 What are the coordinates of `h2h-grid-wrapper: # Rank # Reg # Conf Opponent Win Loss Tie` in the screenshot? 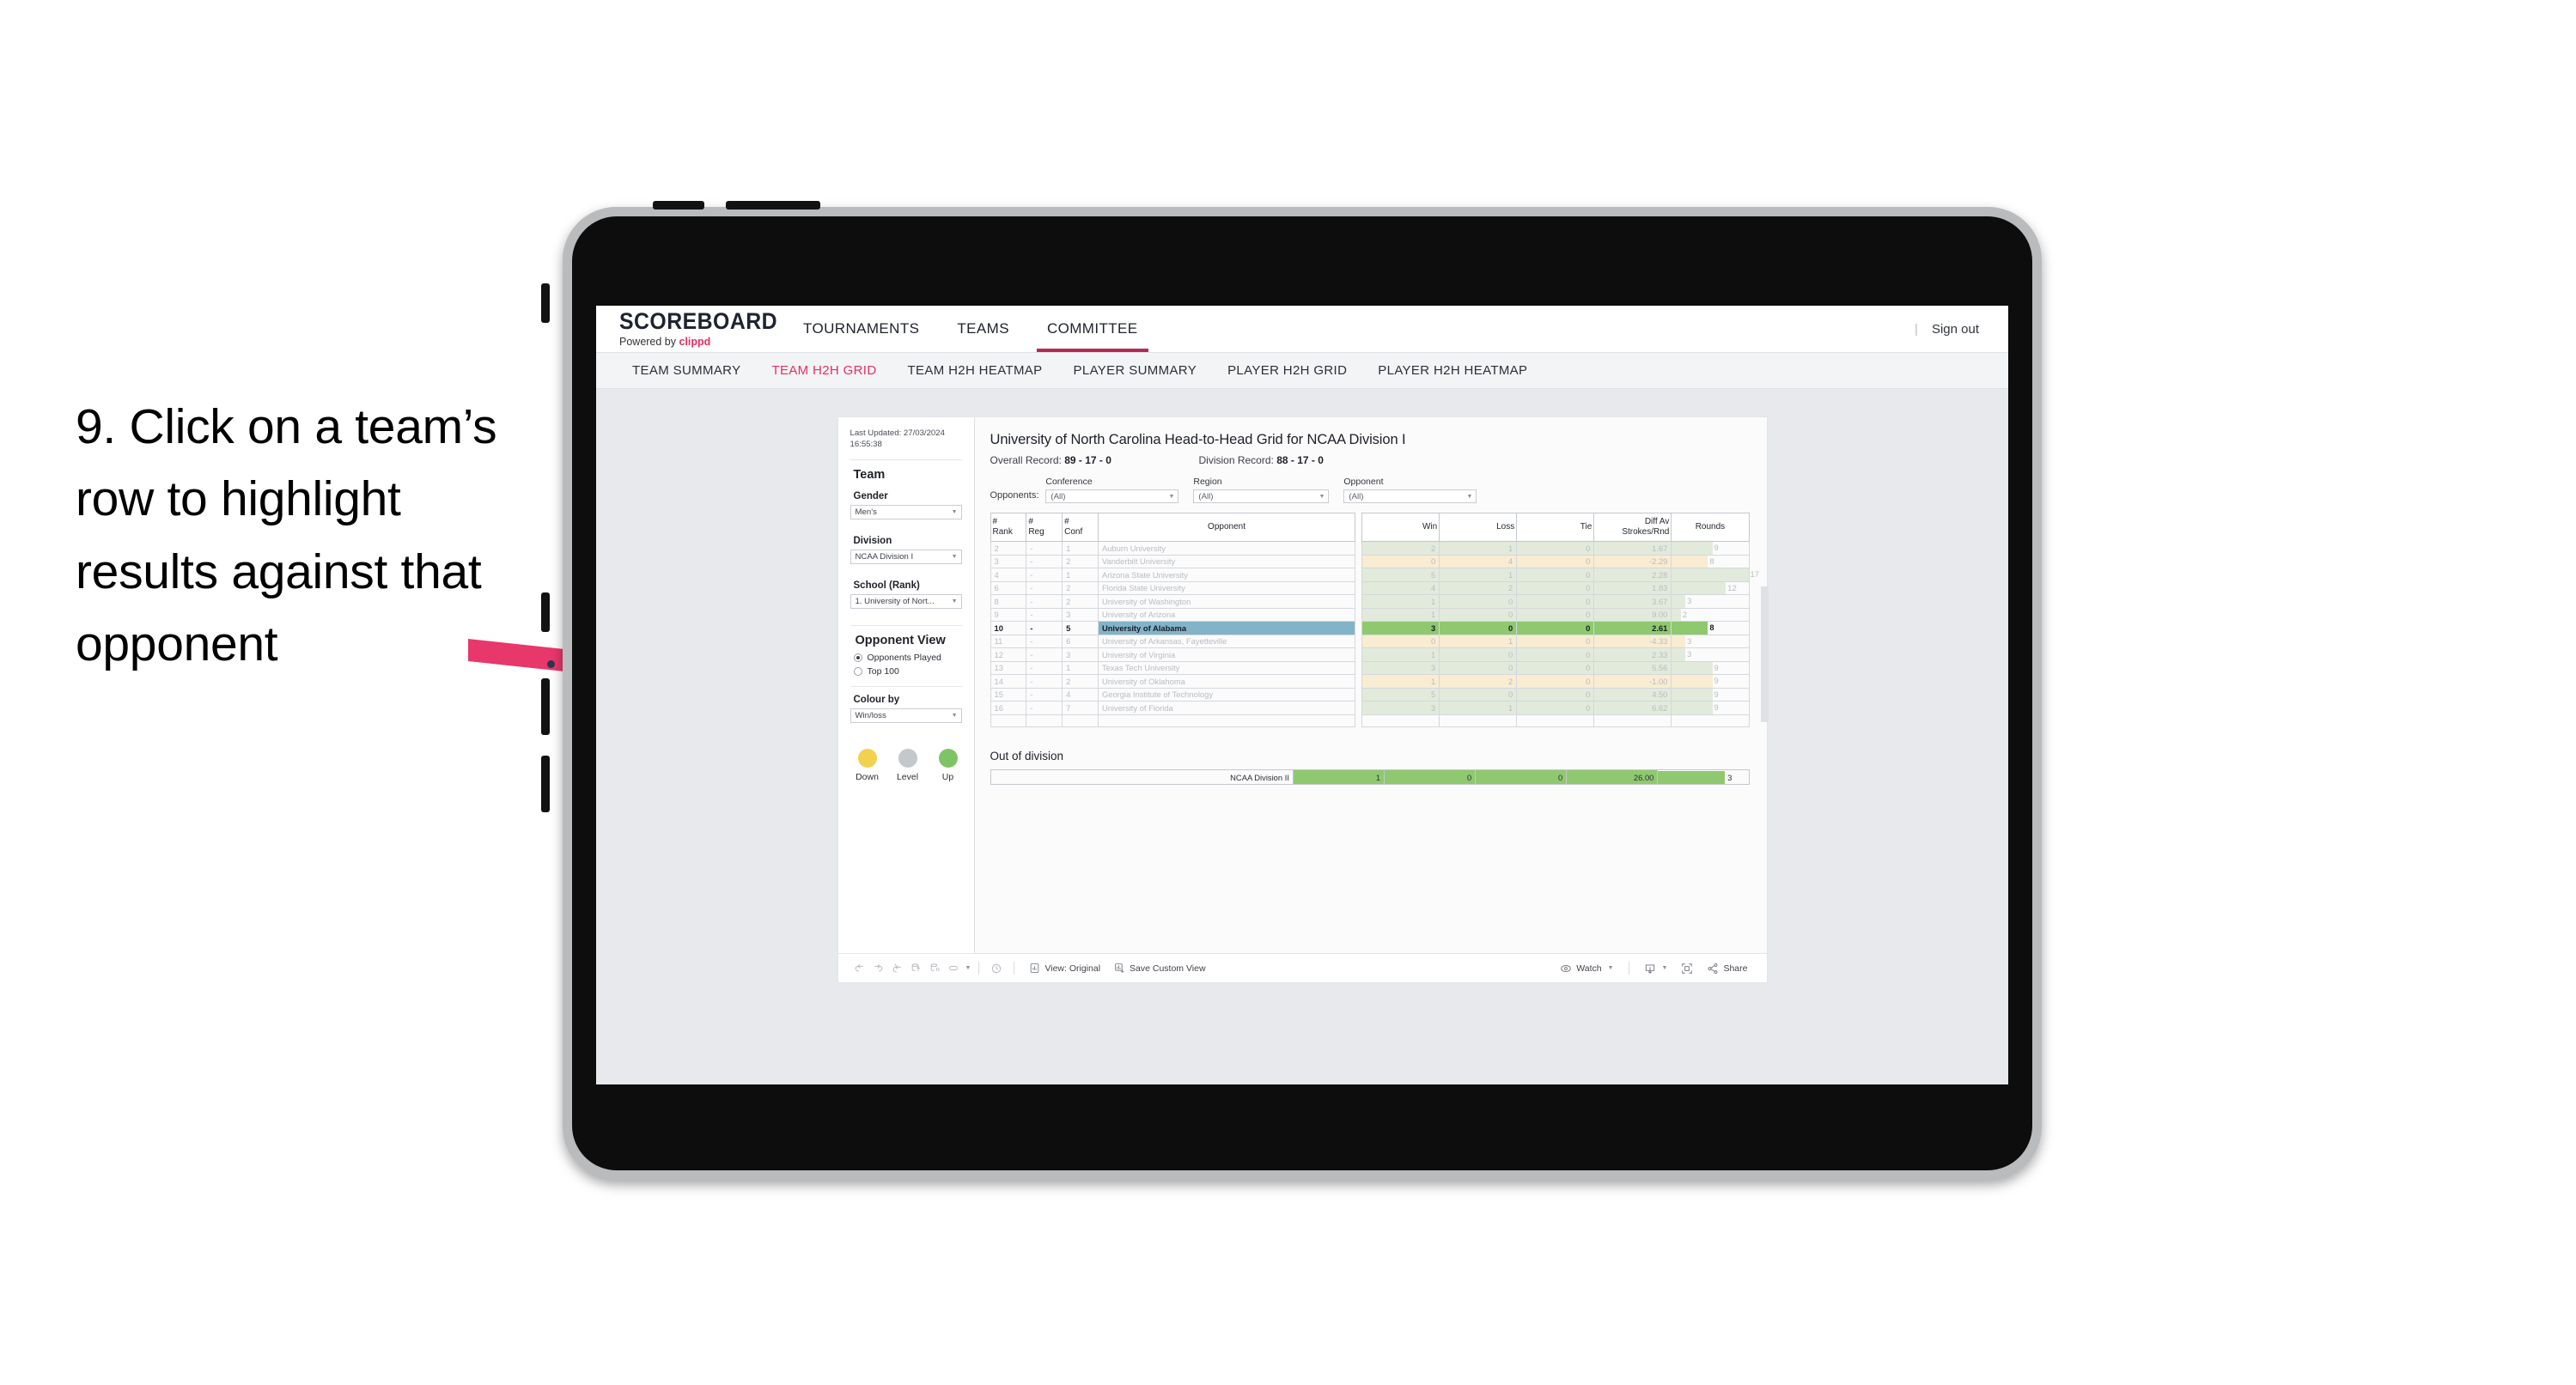 It's located at (1379, 620).